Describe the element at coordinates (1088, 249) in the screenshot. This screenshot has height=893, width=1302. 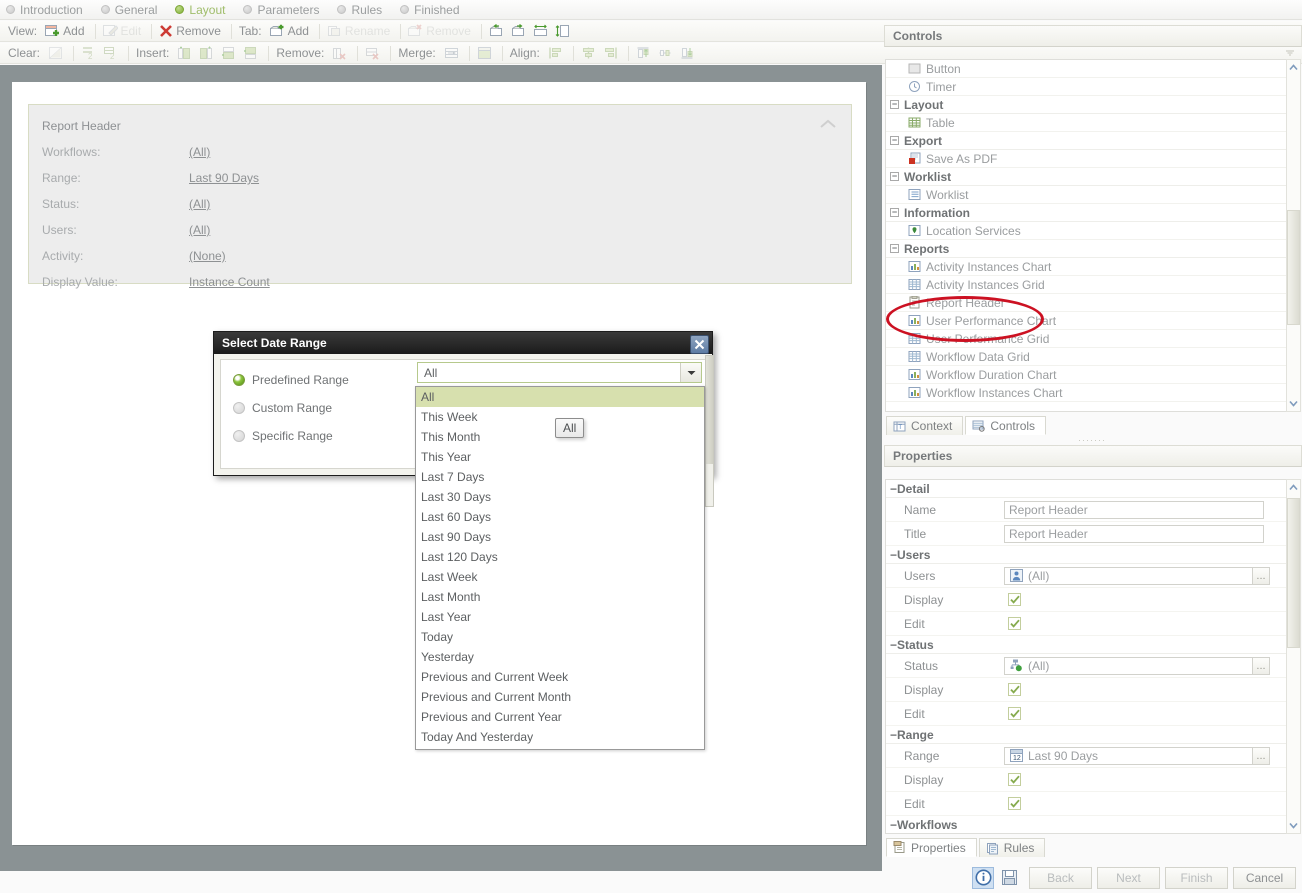
I see `controls-group-reports: − Reports` at that location.